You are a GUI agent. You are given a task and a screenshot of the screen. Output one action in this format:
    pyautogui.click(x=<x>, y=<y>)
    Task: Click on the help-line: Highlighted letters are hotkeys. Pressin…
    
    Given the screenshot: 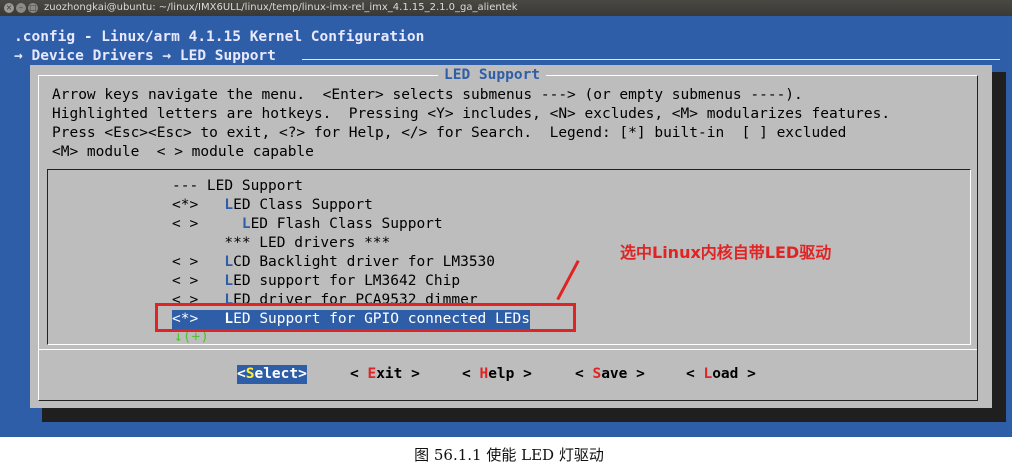 What is the action you would take?
    pyautogui.click(x=471, y=114)
    